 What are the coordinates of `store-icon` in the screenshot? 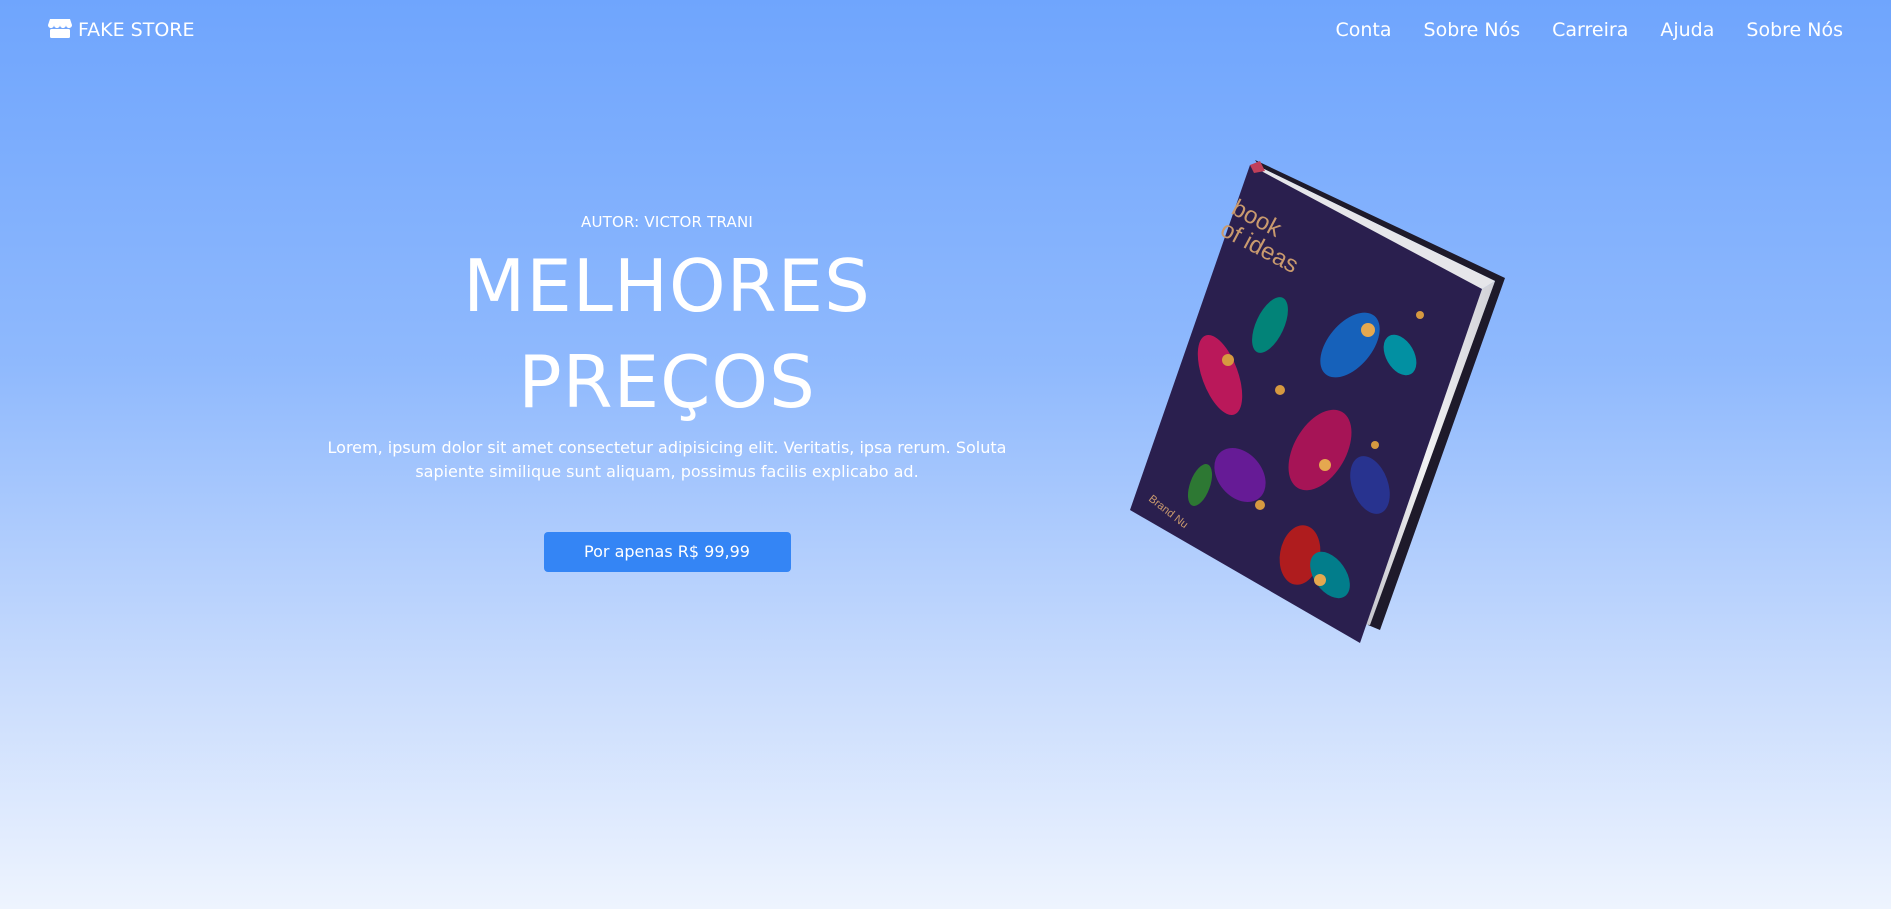 It's located at (60, 30).